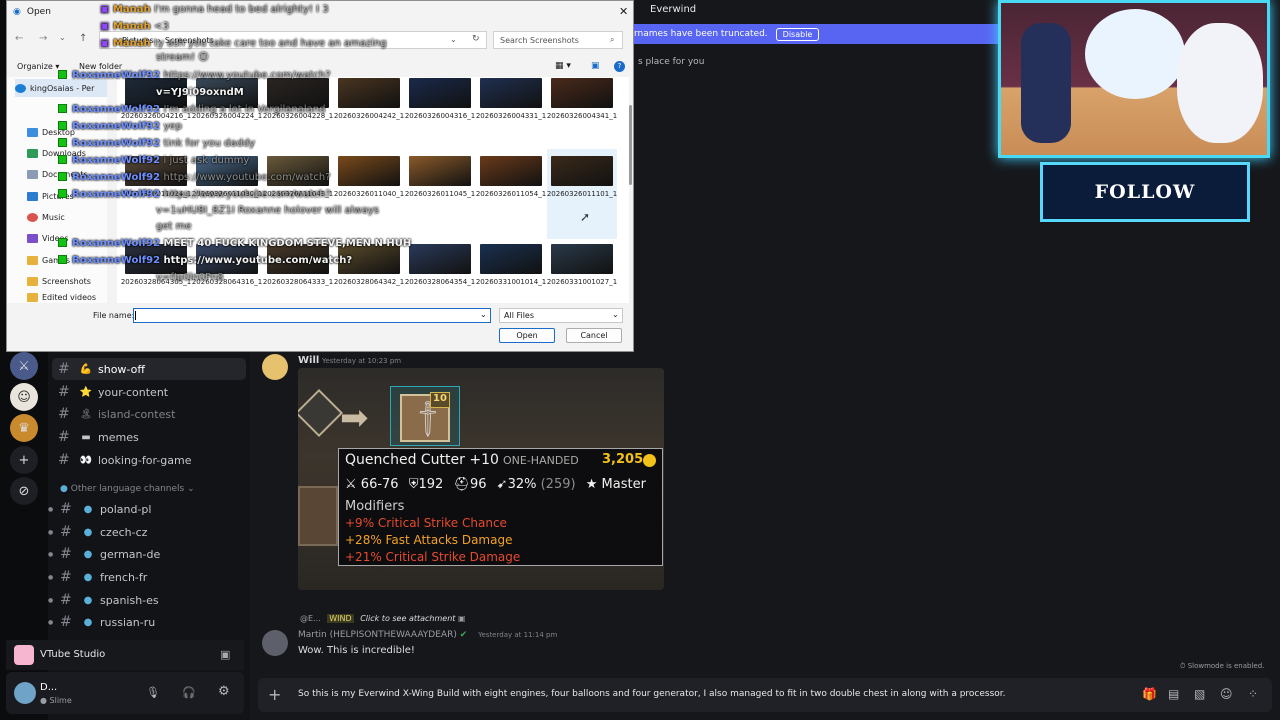 The height and width of the screenshot is (720, 1280). What do you see at coordinates (476, 39) in the screenshot?
I see `refresh-icon: ↻` at bounding box center [476, 39].